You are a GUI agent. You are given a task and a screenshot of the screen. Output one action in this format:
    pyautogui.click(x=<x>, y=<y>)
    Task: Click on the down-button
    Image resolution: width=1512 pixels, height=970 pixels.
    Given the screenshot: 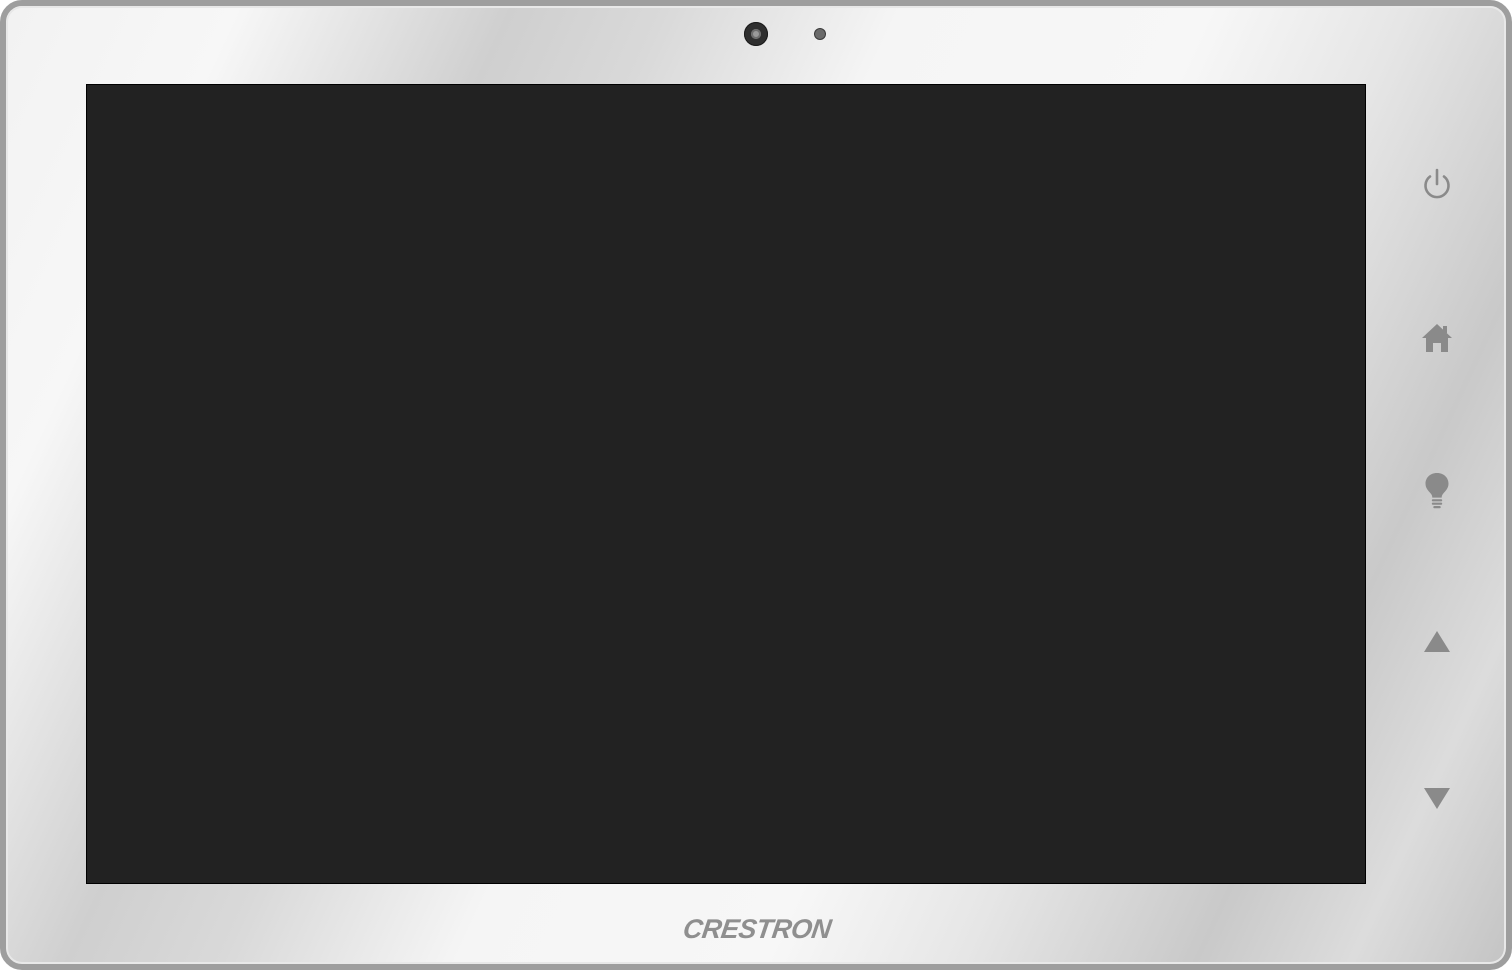 What is the action you would take?
    pyautogui.click(x=1437, y=798)
    